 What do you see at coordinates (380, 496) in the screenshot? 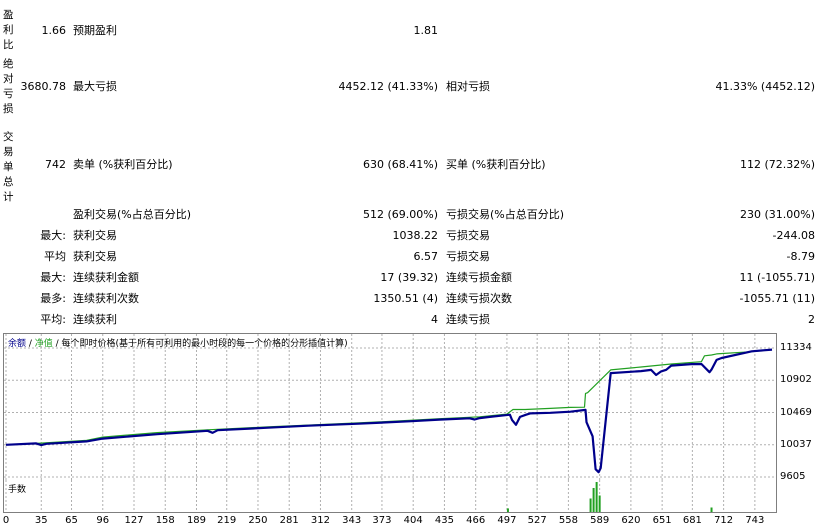
I see `volume-plot` at bounding box center [380, 496].